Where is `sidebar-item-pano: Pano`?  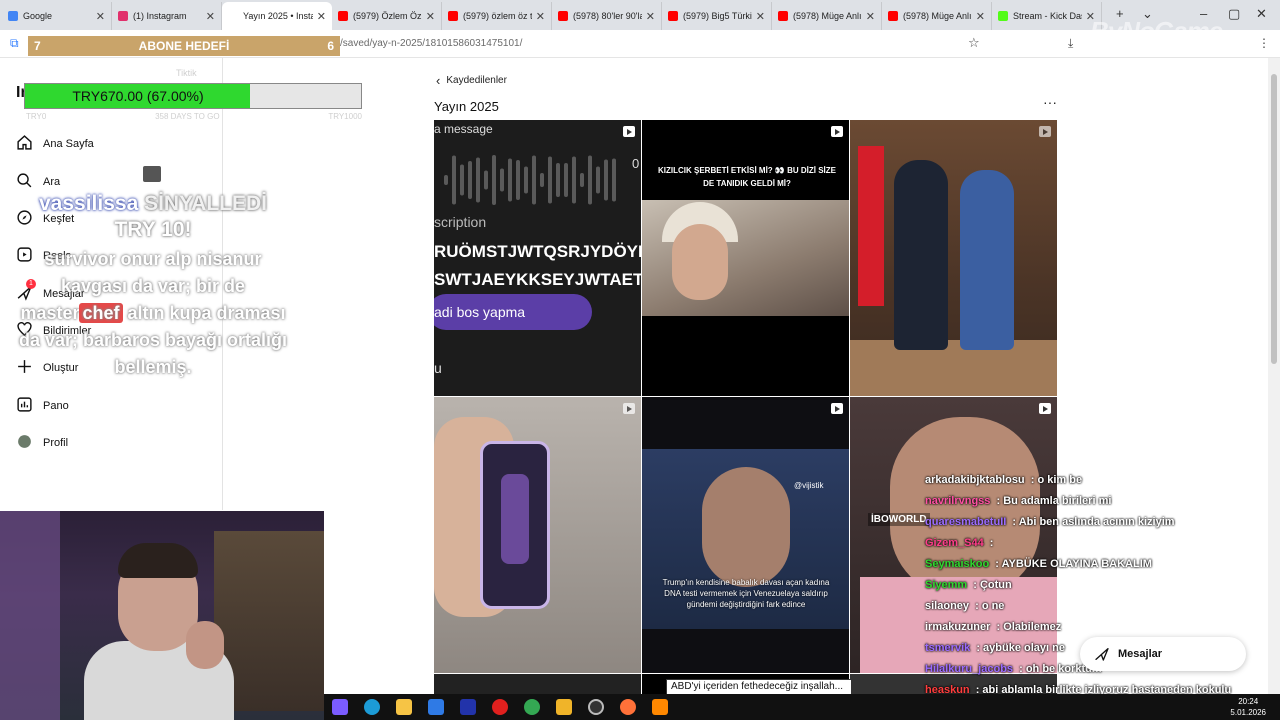 sidebar-item-pano: Pano is located at coordinates (42, 406).